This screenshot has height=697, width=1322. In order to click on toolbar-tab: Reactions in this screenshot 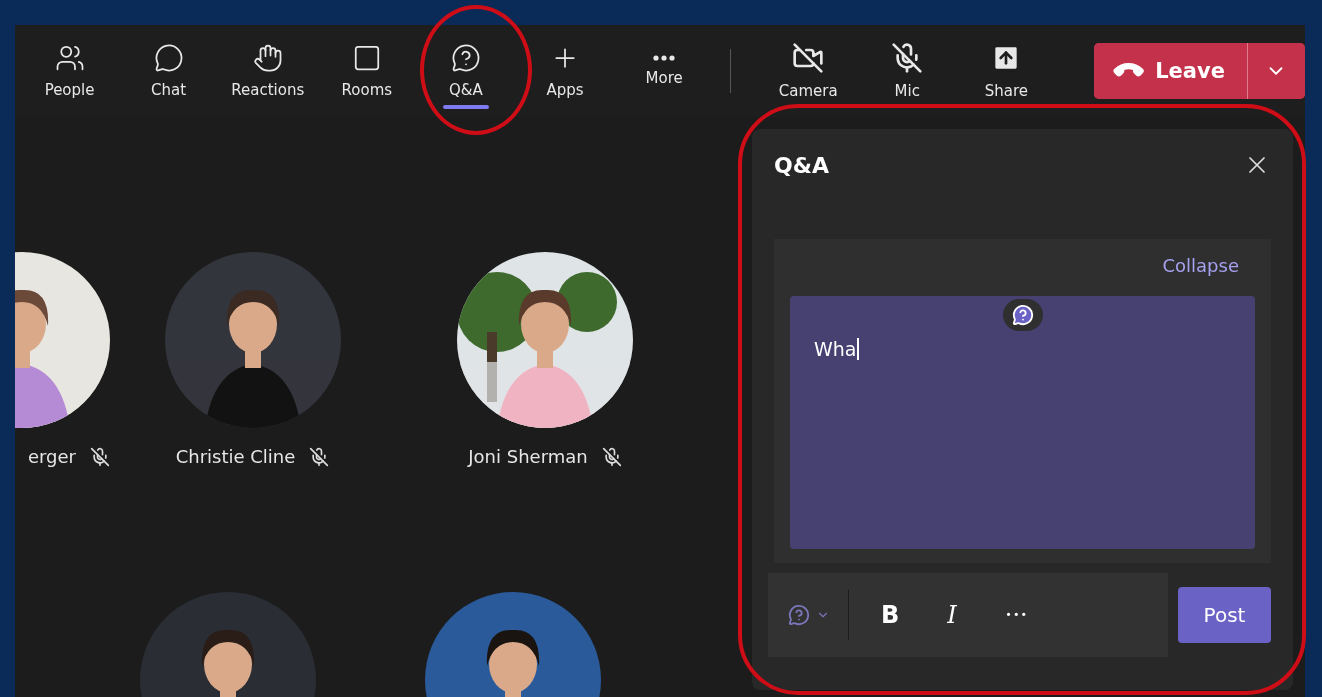, I will do `click(268, 71)`.